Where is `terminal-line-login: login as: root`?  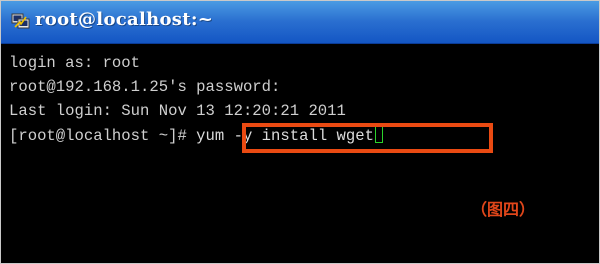 terminal-line-login: login as: root is located at coordinates (75, 63).